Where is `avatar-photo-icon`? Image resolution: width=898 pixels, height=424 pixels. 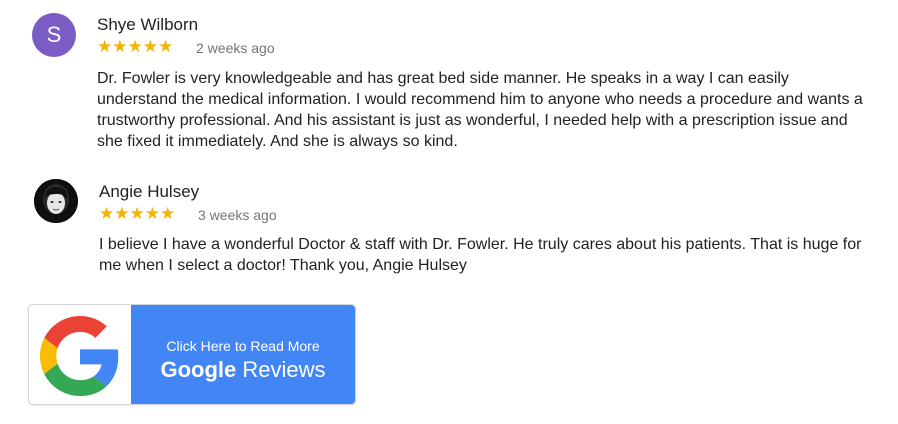
avatar-photo-icon is located at coordinates (56, 201).